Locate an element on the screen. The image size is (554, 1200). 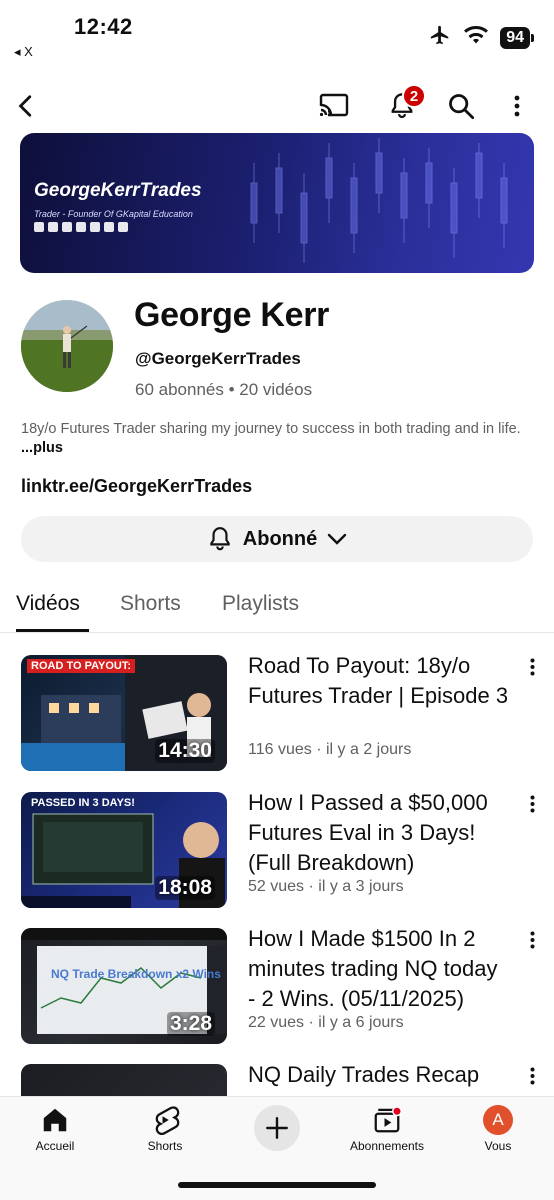
chevron-down-icon is located at coordinates (337, 539).